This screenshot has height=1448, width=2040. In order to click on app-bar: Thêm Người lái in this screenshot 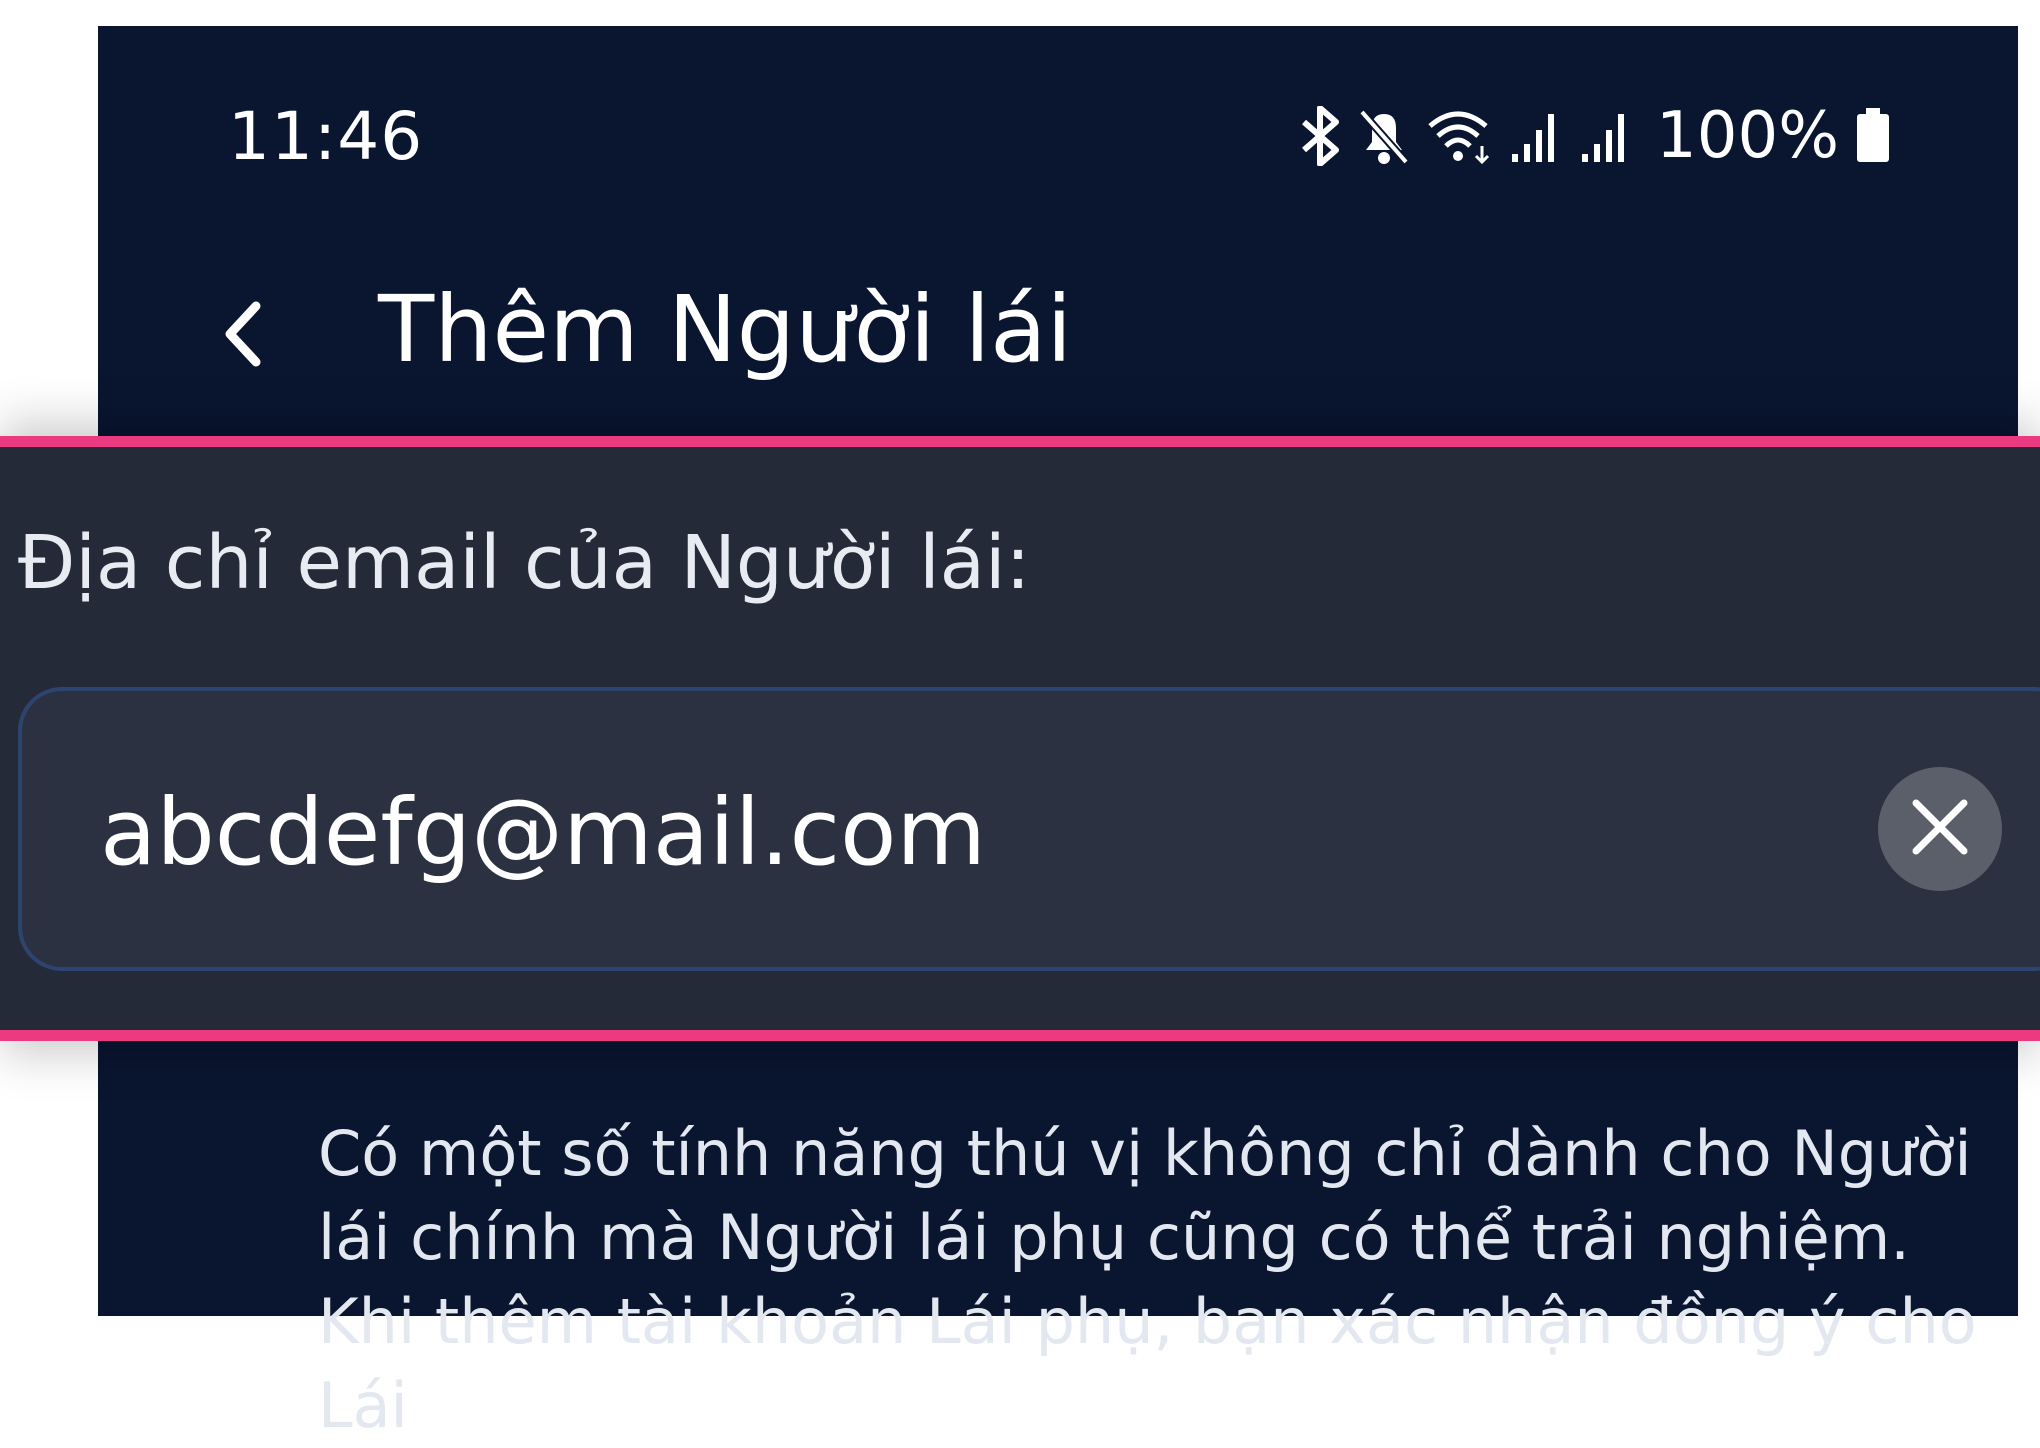, I will do `click(1058, 346)`.